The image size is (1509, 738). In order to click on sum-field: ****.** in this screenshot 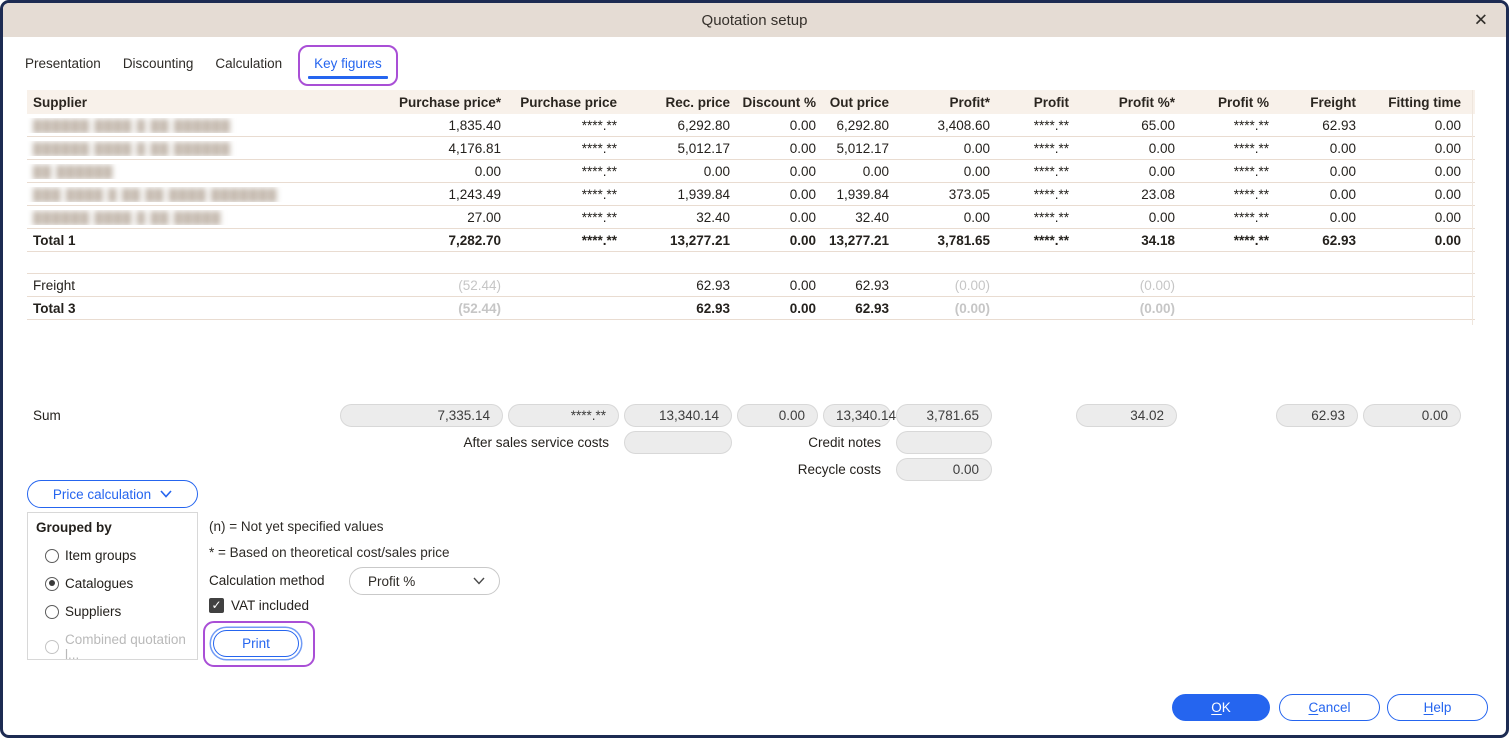, I will do `click(563, 415)`.